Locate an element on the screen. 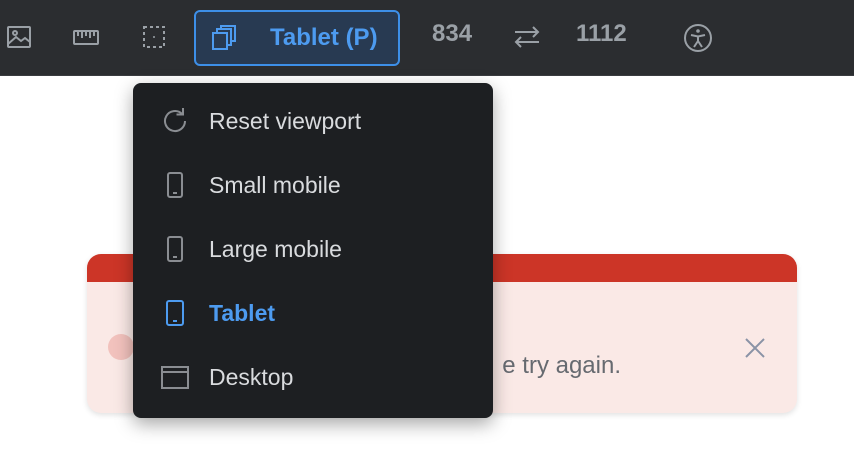 The height and width of the screenshot is (464, 854). menu-item-label: Large mobile is located at coordinates (275, 248).